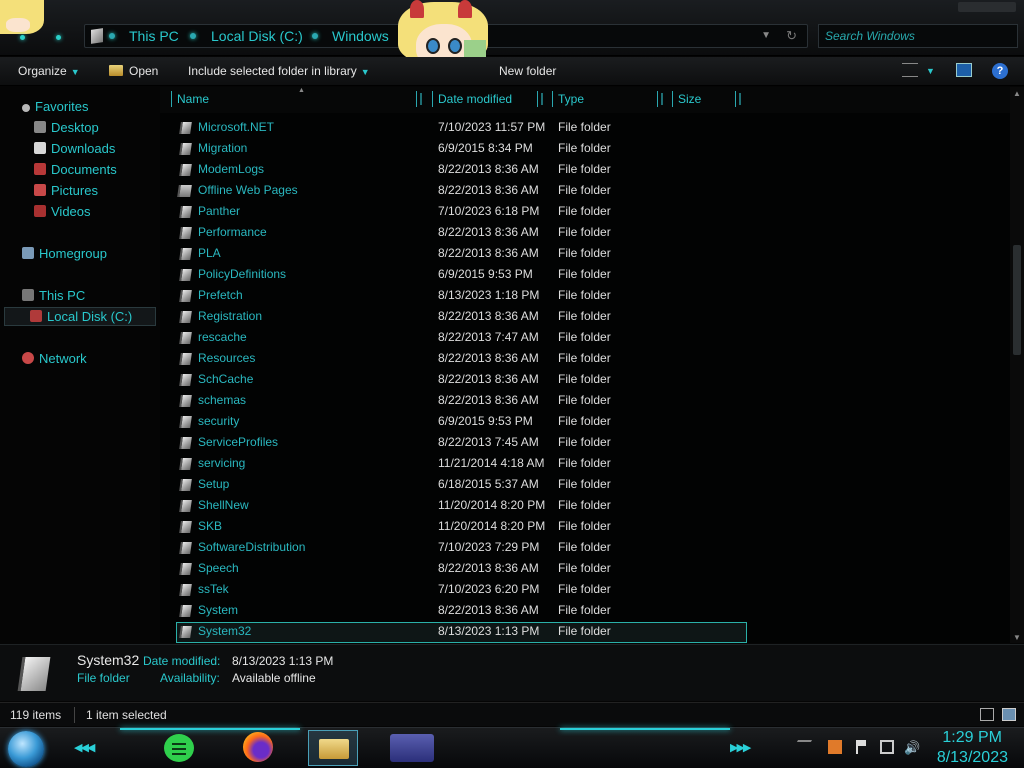  Describe the element at coordinates (64, 253) in the screenshot. I see `nav-homegroup: Homegroup` at that location.